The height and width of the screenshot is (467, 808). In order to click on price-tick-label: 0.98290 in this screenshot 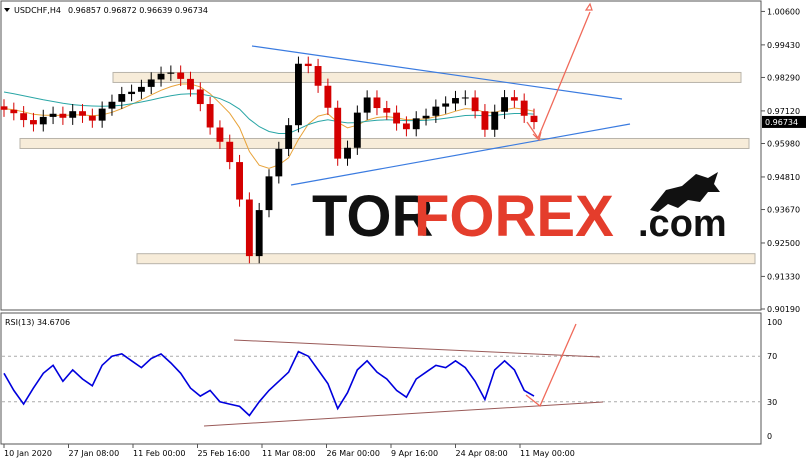, I will do `click(783, 77)`.